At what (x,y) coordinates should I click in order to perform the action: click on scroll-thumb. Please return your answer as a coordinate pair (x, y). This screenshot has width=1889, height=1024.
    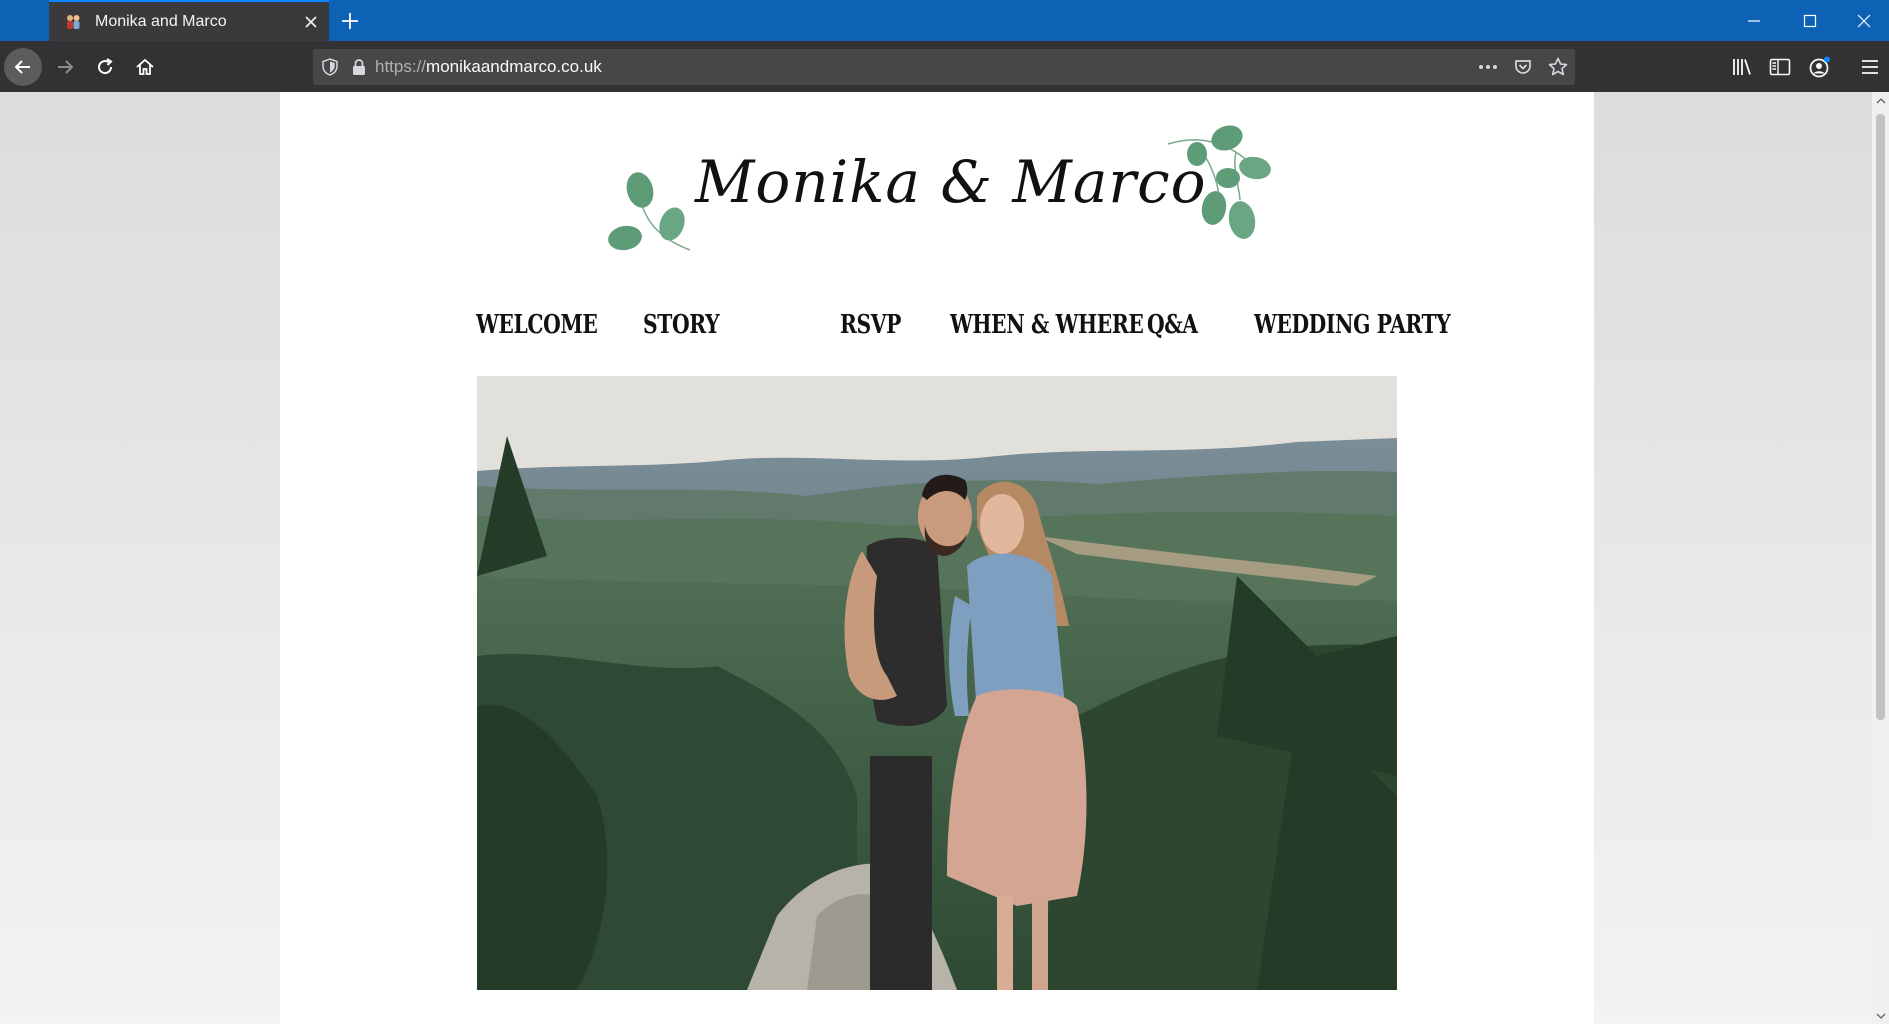
    Looking at the image, I should click on (1880, 417).